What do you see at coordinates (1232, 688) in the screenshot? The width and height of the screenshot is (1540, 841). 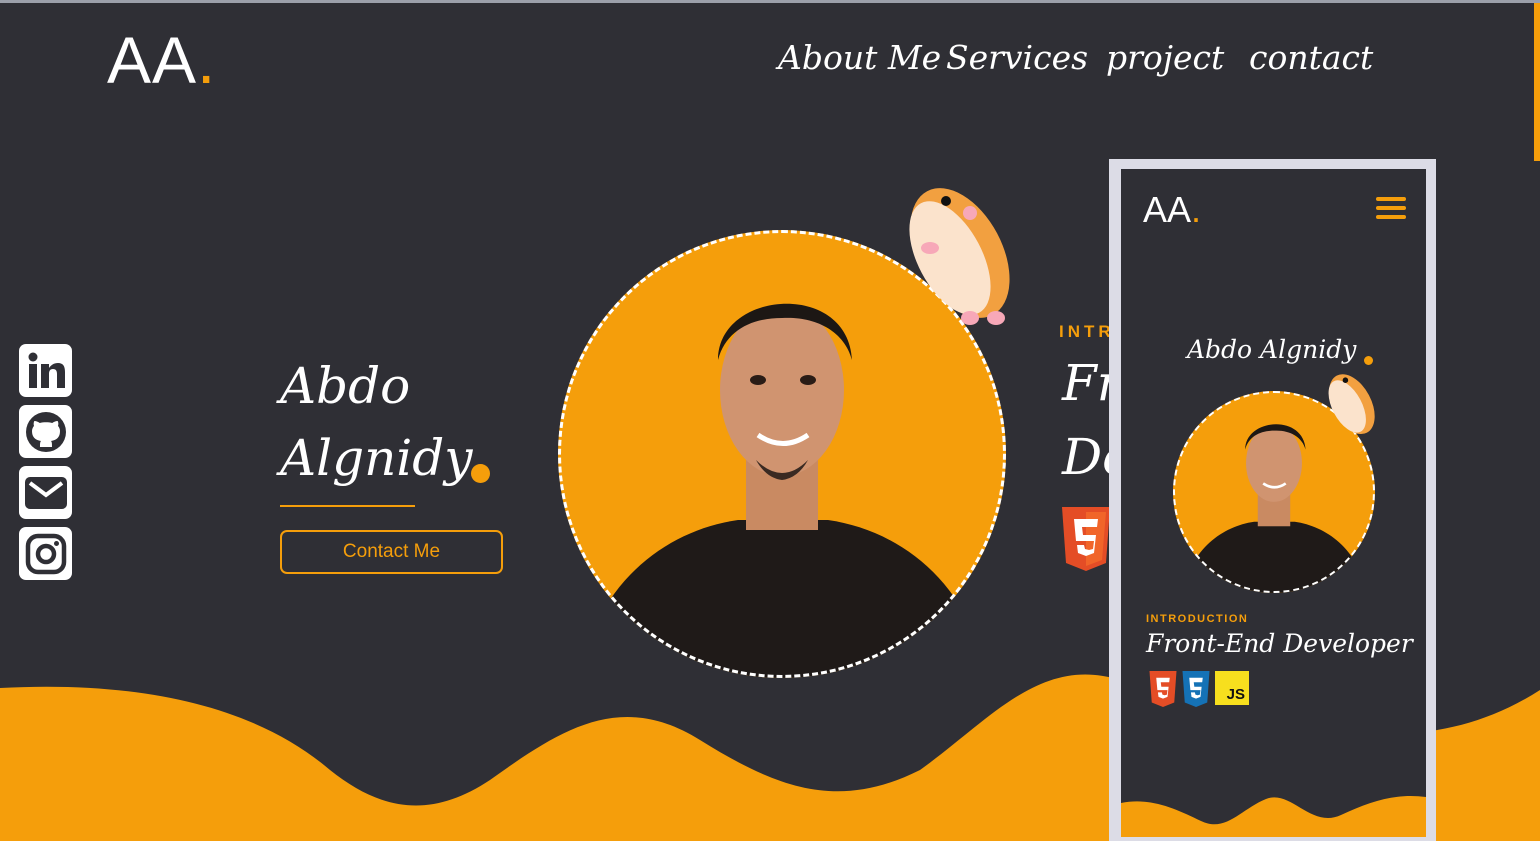 I see `js-icon: JS` at bounding box center [1232, 688].